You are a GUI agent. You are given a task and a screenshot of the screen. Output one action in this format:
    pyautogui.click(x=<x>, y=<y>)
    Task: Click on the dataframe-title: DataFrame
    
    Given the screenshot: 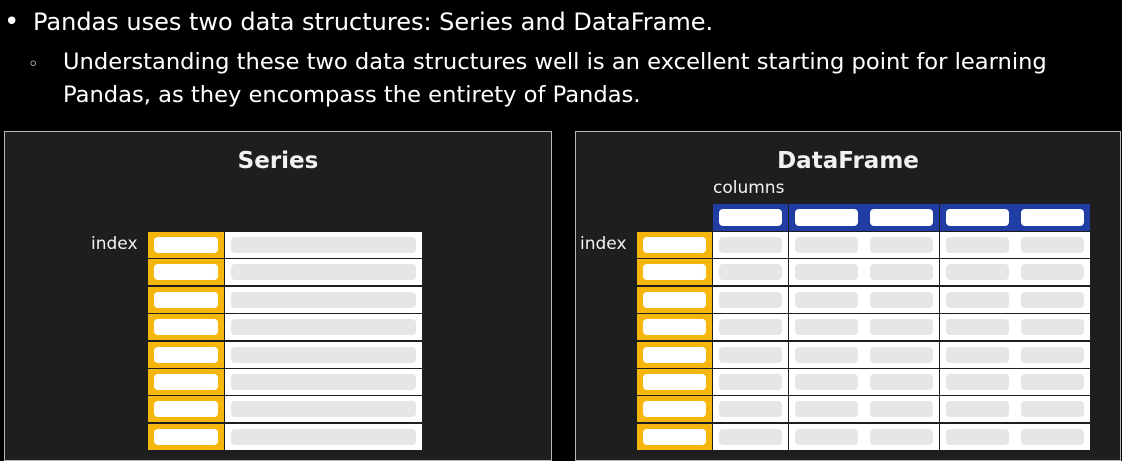 What is the action you would take?
    pyautogui.click(x=848, y=161)
    